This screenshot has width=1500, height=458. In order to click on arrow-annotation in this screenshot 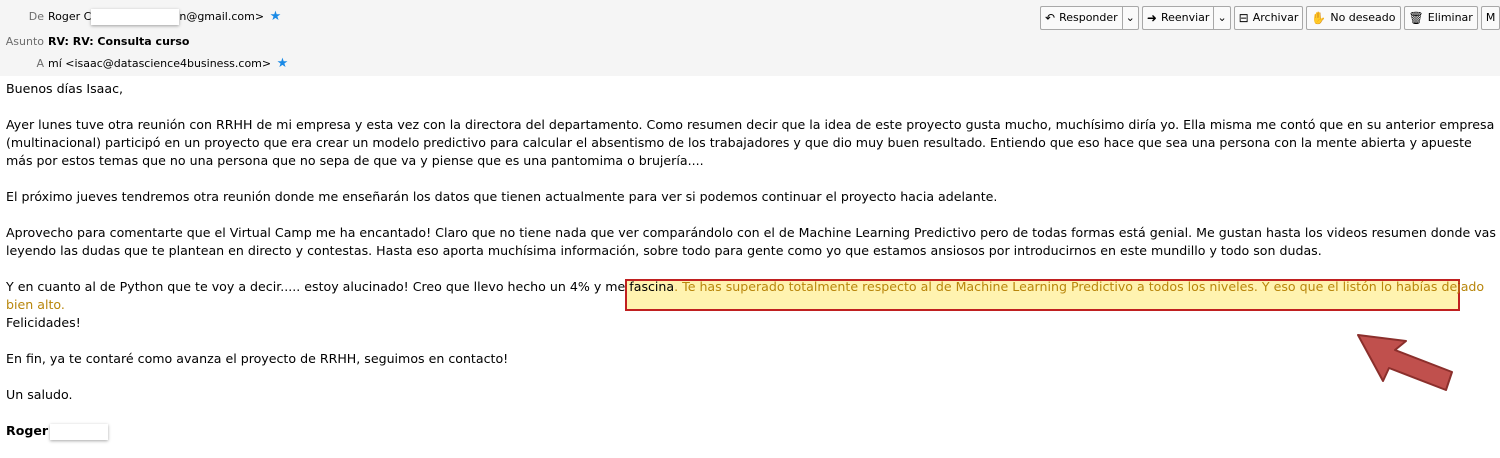, I will do `click(1405, 362)`.